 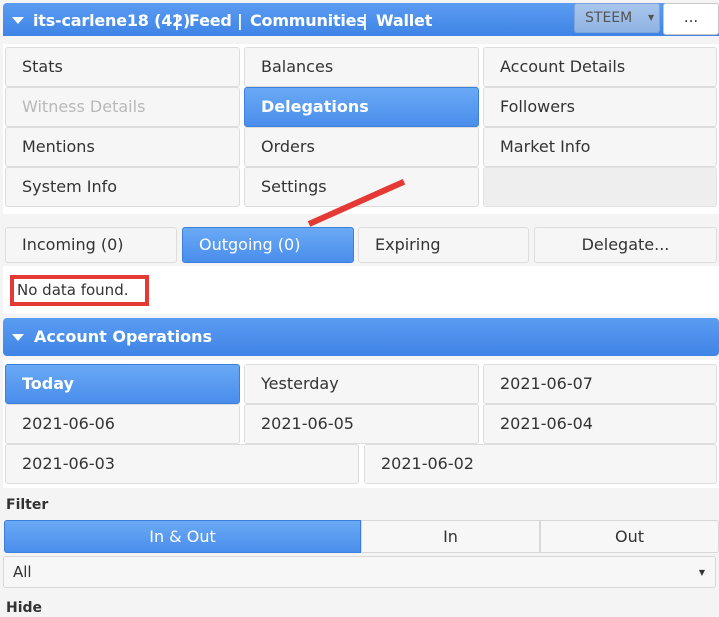 What do you see at coordinates (361, 67) in the screenshot?
I see `menu-balances-button: Balances` at bounding box center [361, 67].